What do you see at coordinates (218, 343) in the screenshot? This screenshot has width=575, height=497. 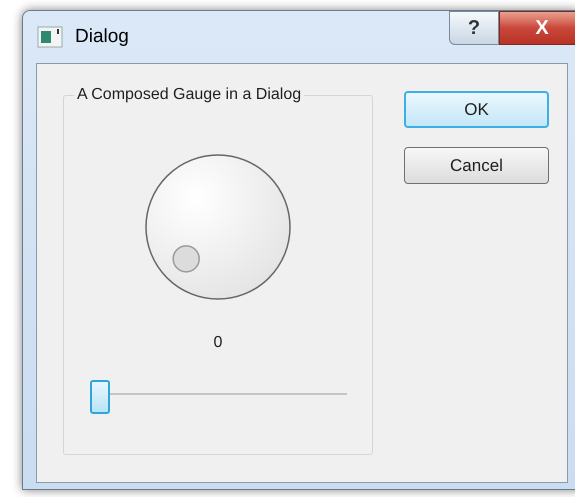 I see `value-label: 0` at bounding box center [218, 343].